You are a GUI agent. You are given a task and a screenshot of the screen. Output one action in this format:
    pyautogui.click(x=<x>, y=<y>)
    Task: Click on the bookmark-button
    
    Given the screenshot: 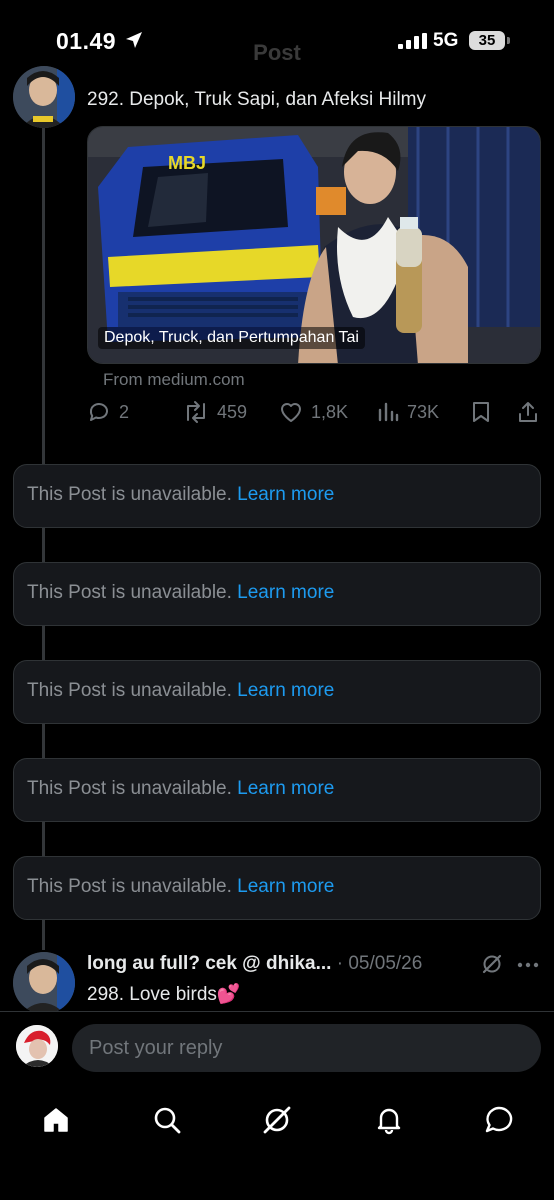 What is the action you would take?
    pyautogui.click(x=481, y=412)
    